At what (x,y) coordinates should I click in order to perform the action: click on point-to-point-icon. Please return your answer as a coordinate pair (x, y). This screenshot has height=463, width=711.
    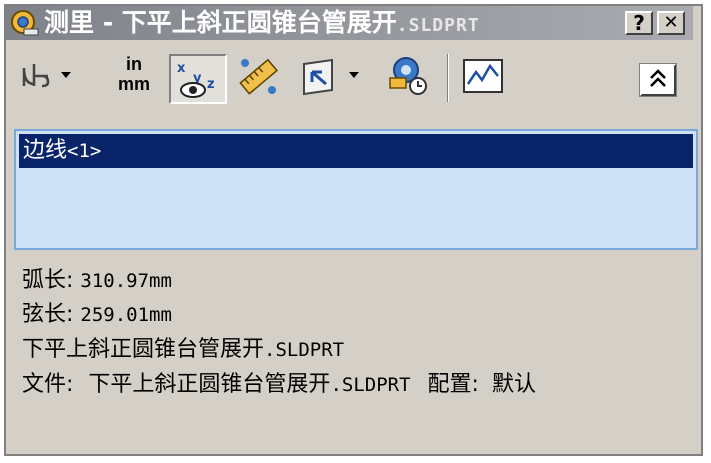
    Looking at the image, I should click on (258, 76).